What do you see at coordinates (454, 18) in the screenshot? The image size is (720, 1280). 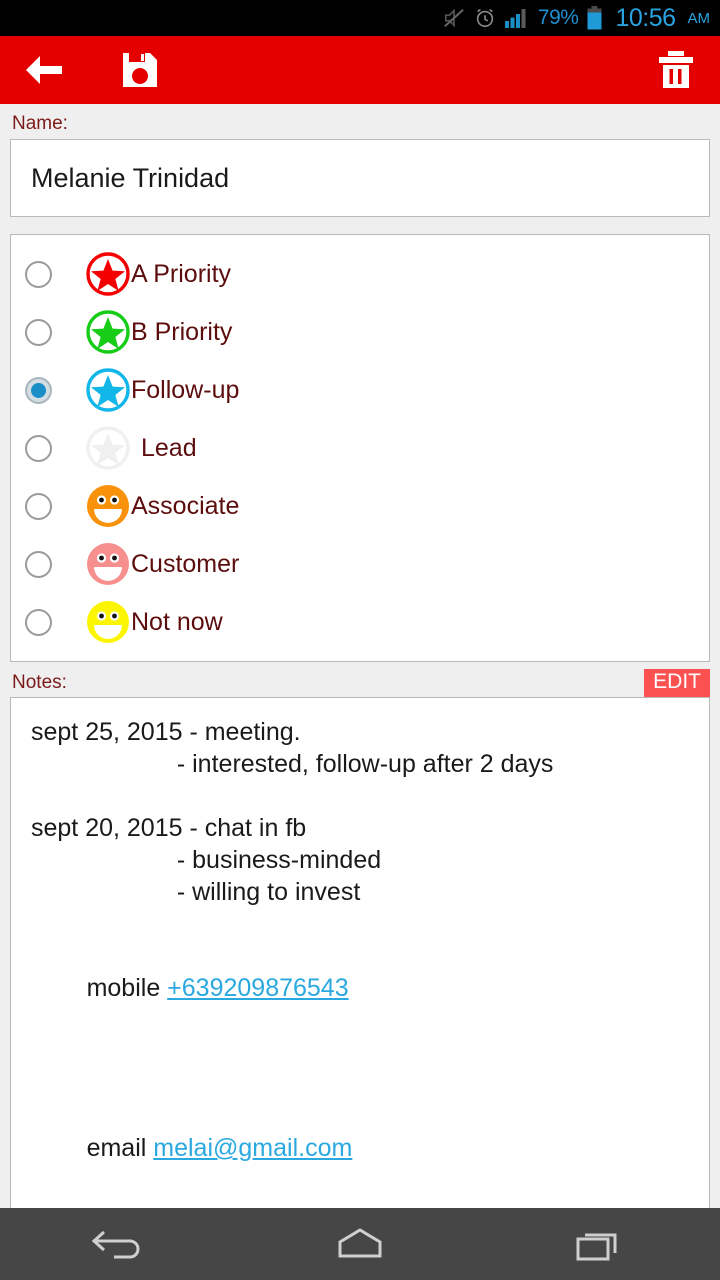 I see `mute-icon` at bounding box center [454, 18].